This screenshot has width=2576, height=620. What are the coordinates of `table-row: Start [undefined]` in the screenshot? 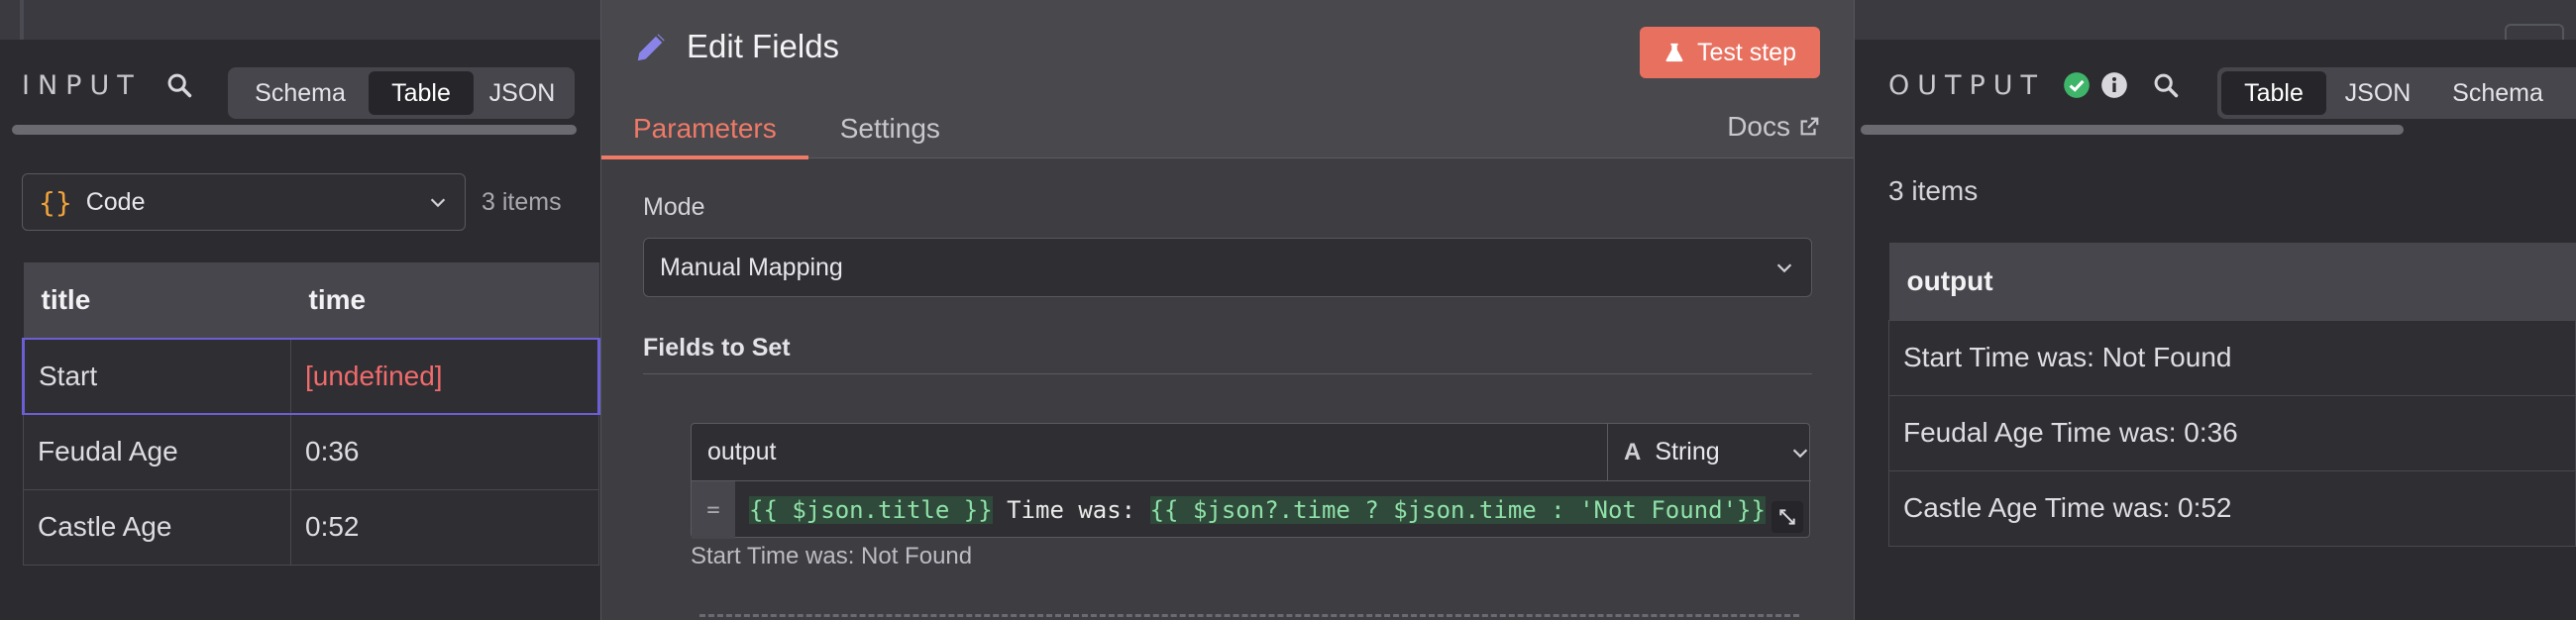 It's located at (311, 377).